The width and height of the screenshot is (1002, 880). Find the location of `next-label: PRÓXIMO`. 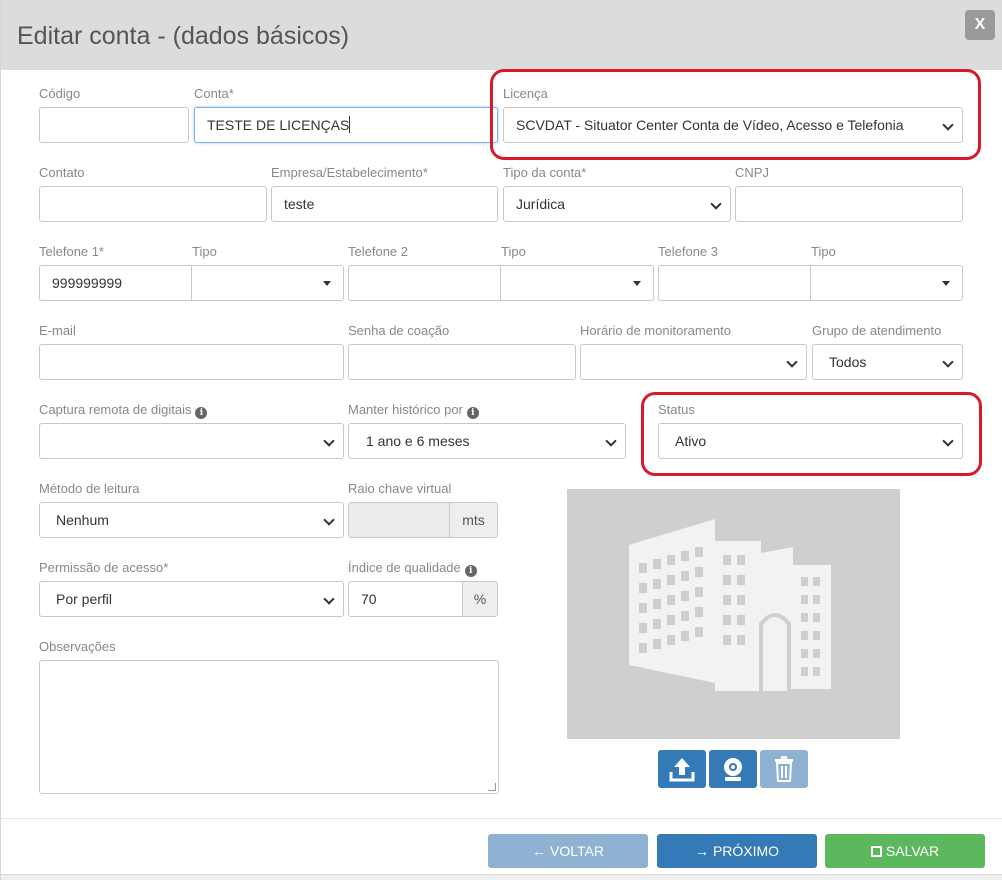

next-label: PRÓXIMO is located at coordinates (746, 851).